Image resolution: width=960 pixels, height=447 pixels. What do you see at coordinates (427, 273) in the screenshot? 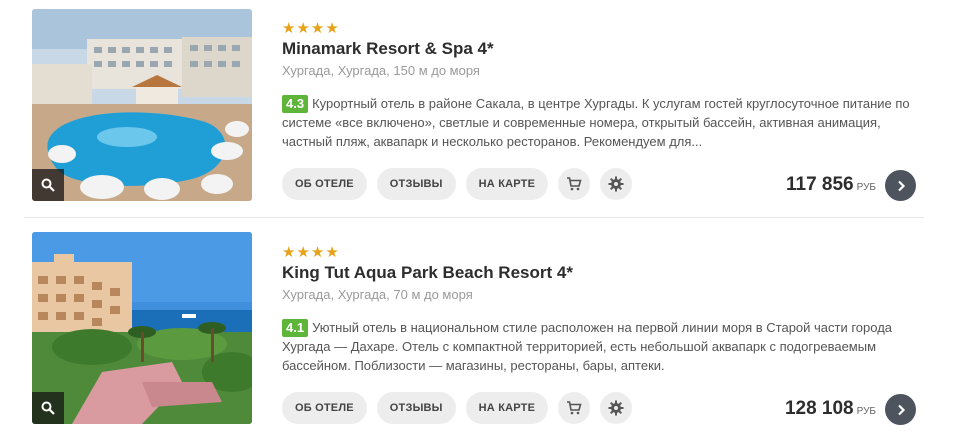
I see `hotel-name: King Tut Aqua Park Beach Resort 4*` at bounding box center [427, 273].